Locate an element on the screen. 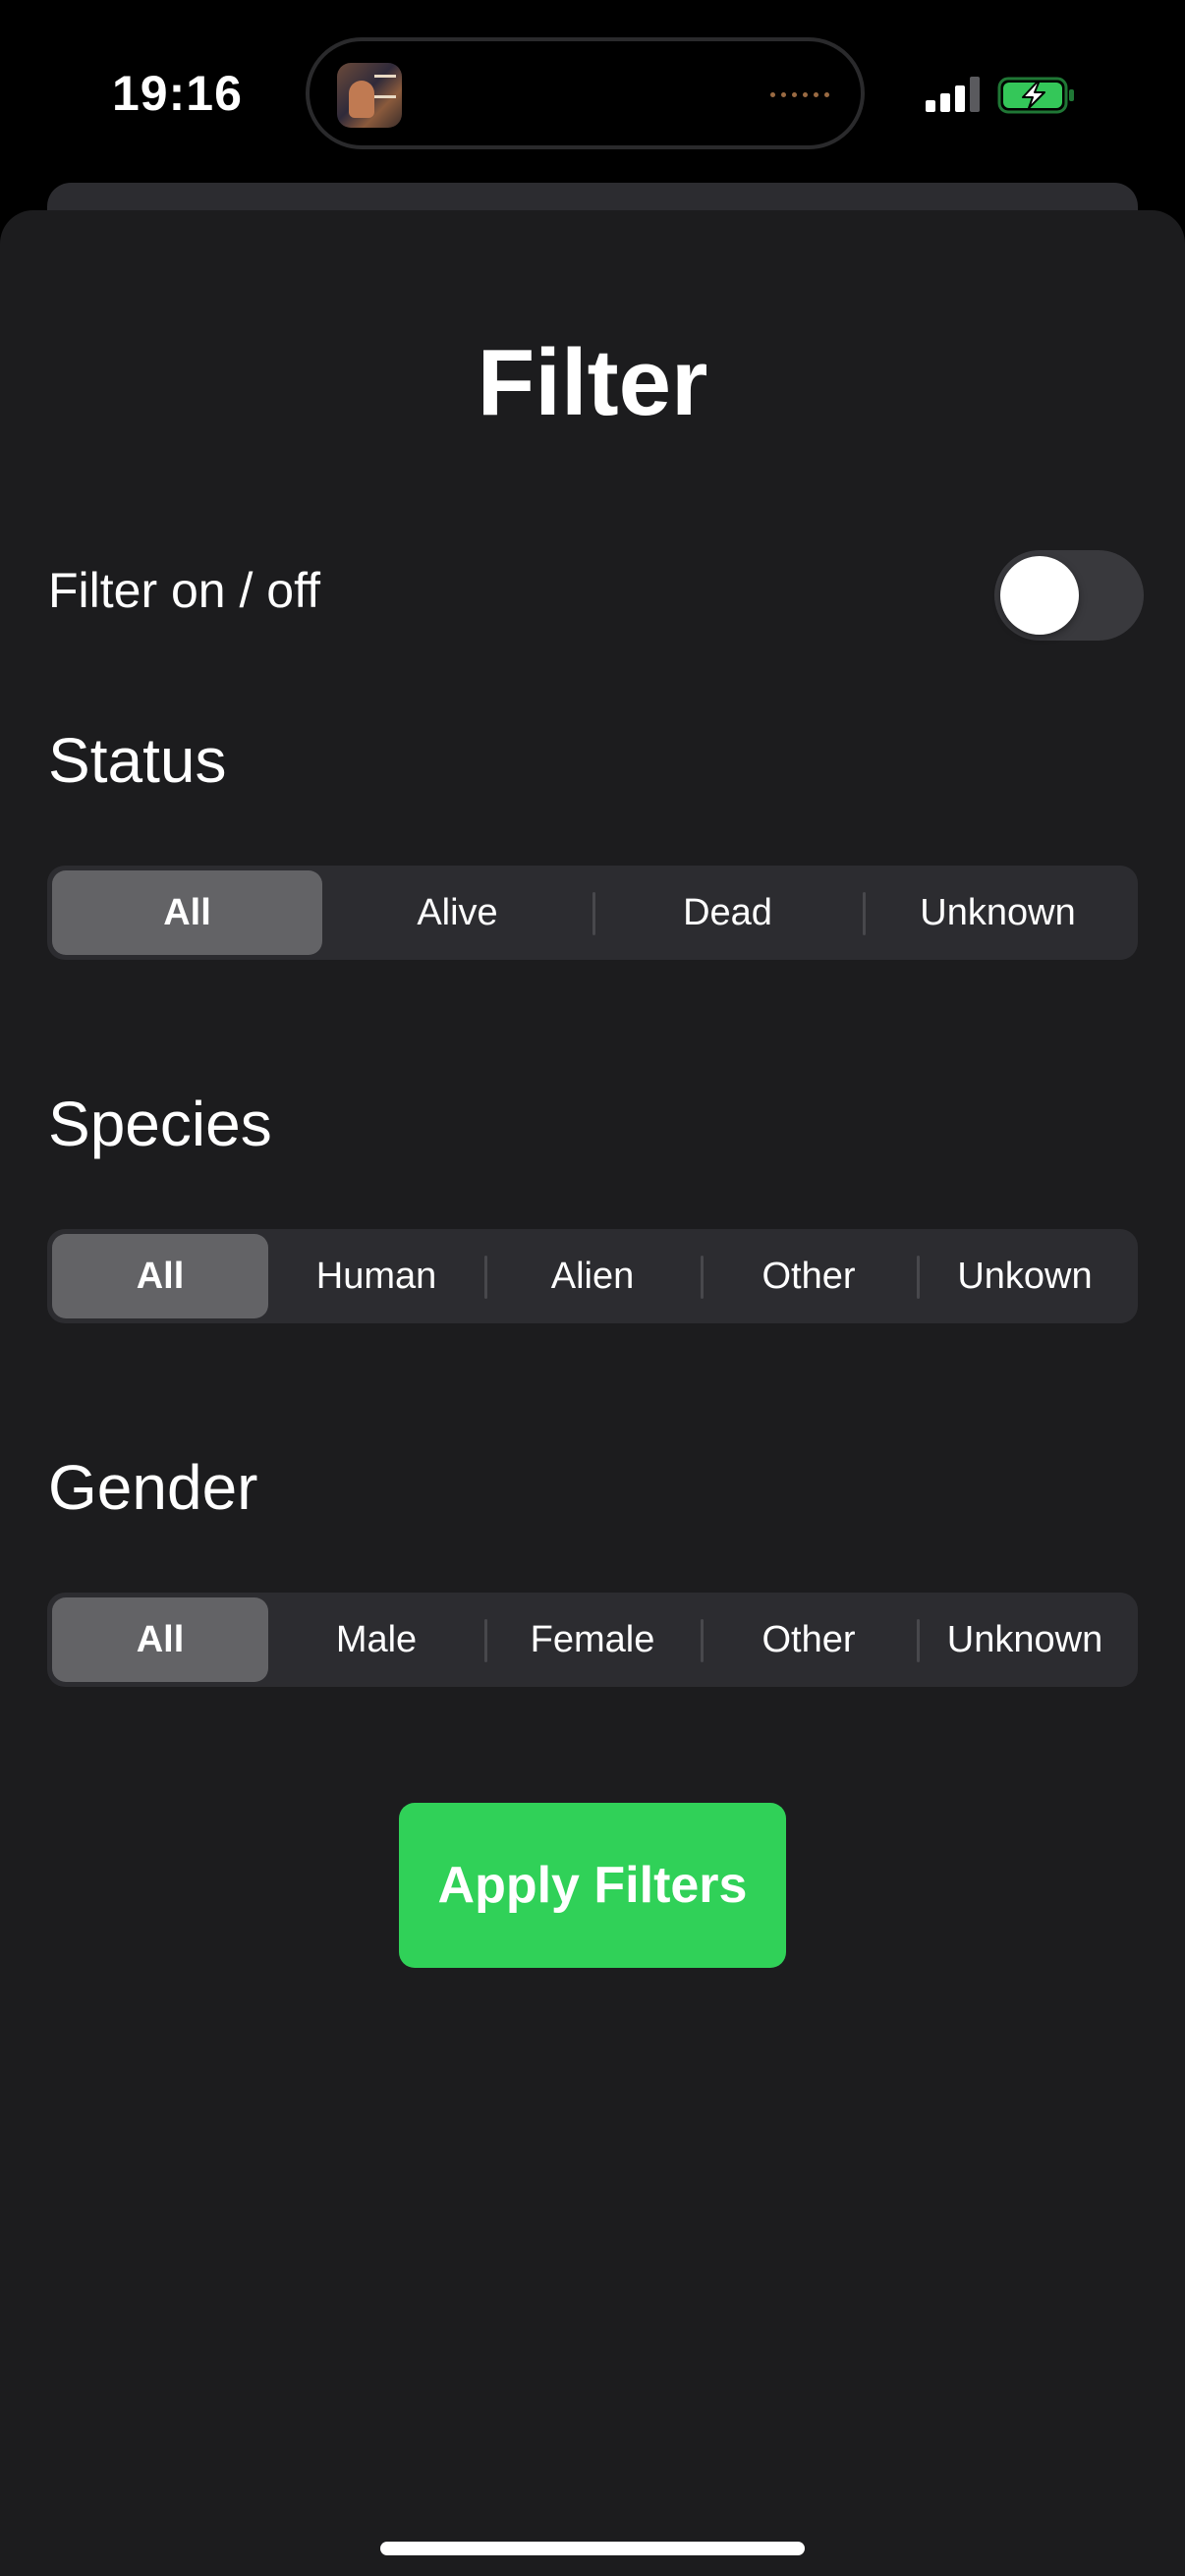 This screenshot has height=2576, width=1185. page-title: Filter is located at coordinates (592, 382).